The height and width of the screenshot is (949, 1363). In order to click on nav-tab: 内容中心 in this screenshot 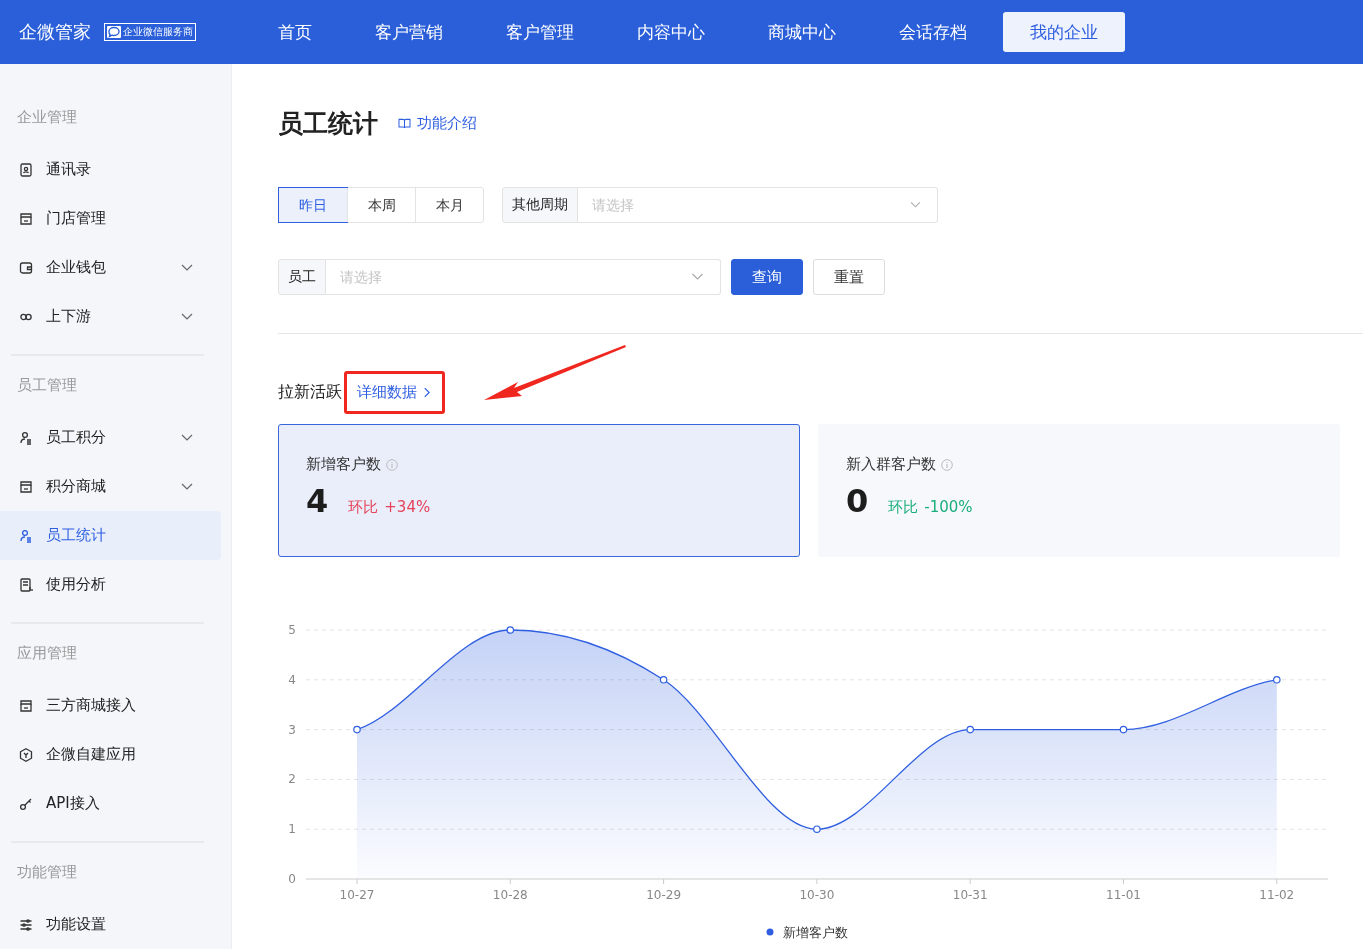, I will do `click(671, 32)`.